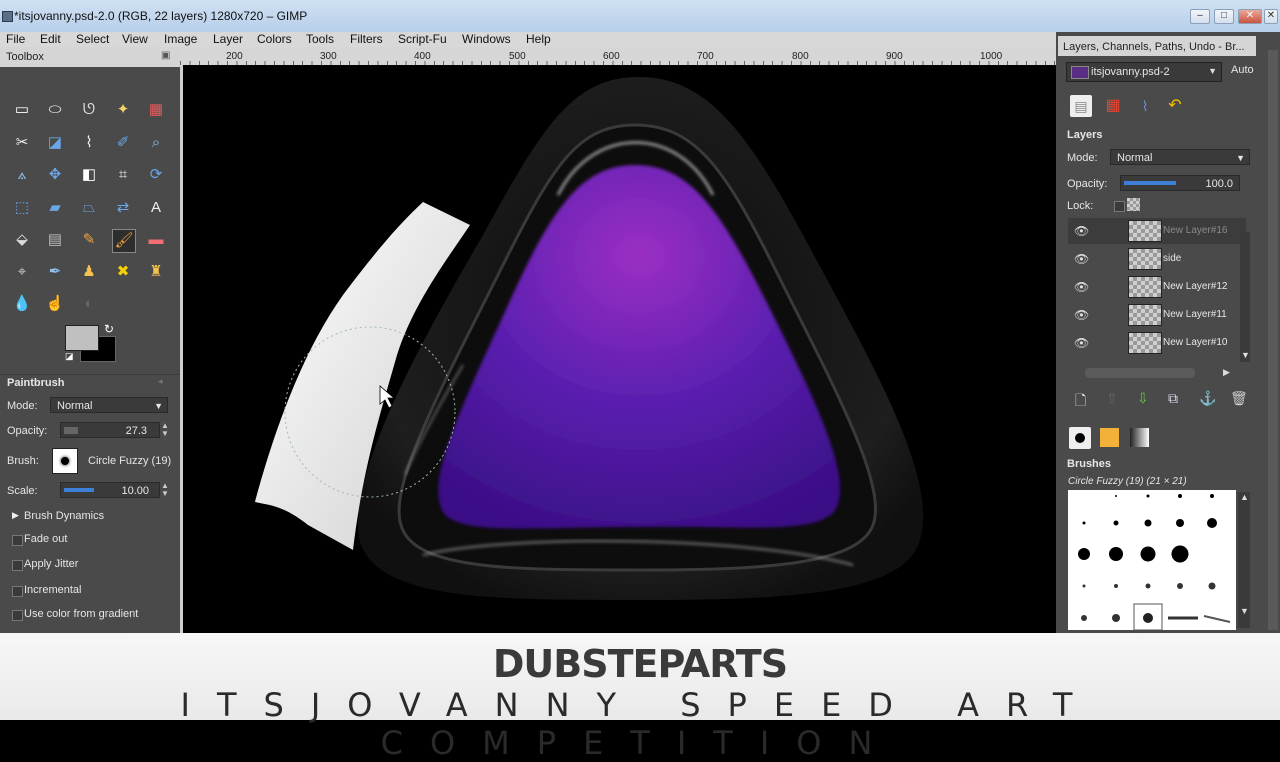  I want to click on ellipse-select-icon: ⬭, so click(55, 110).